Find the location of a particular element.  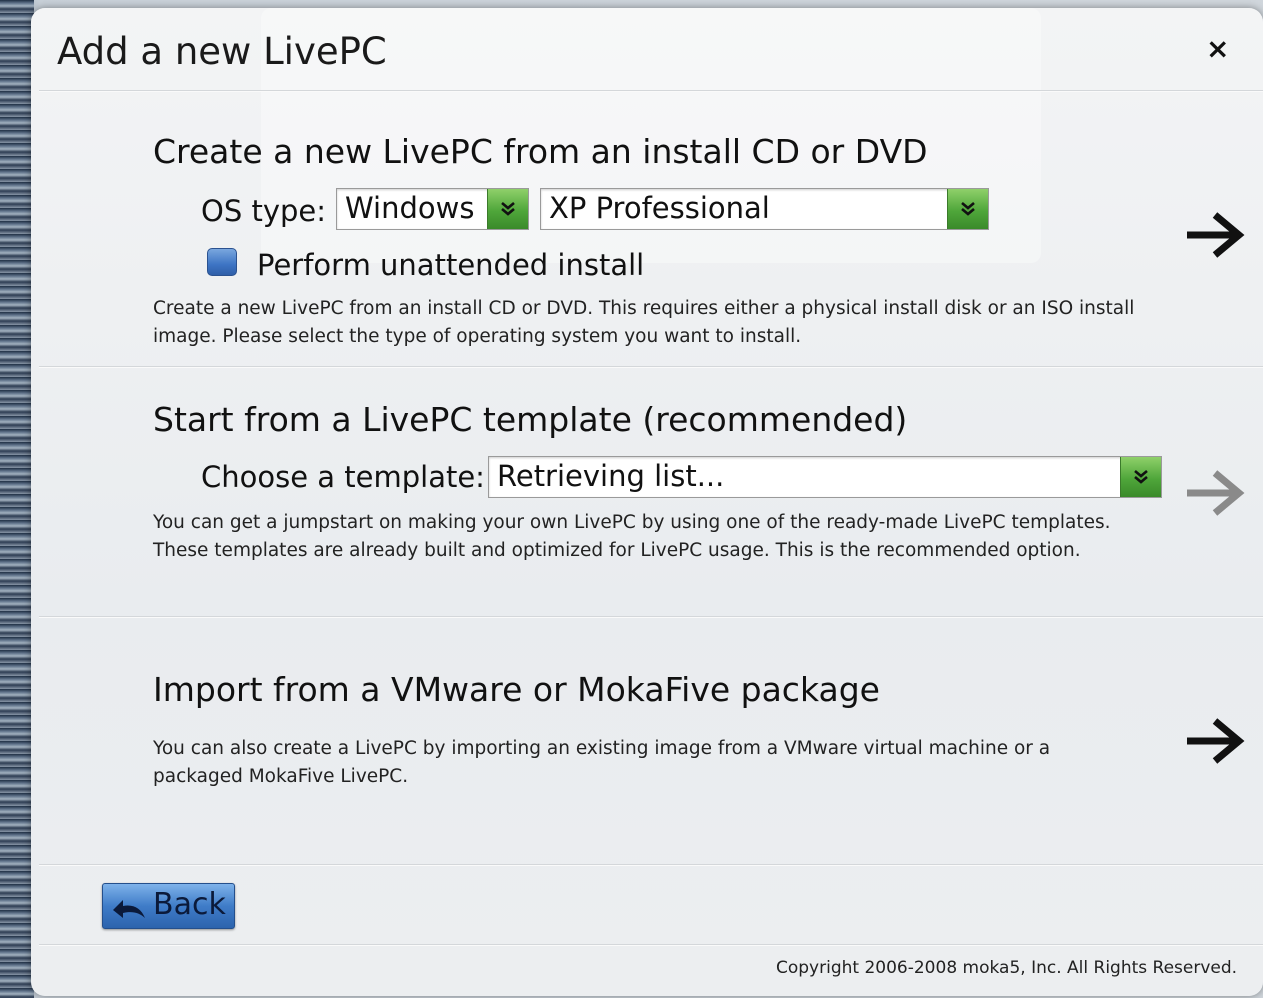

os-family-value: Windows is located at coordinates (410, 208).